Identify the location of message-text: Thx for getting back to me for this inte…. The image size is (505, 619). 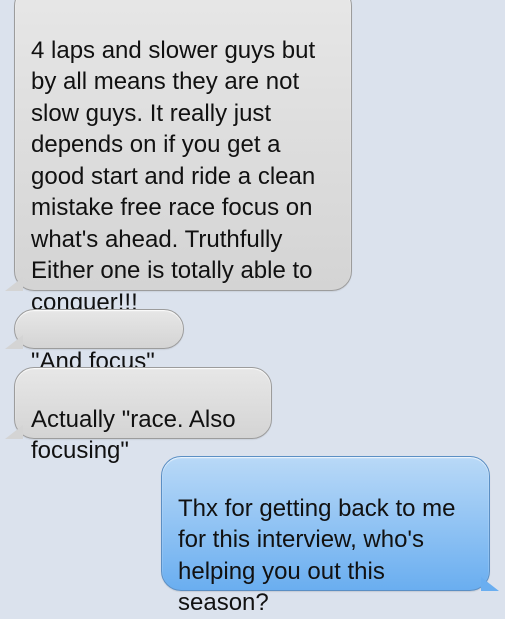
(317, 555).